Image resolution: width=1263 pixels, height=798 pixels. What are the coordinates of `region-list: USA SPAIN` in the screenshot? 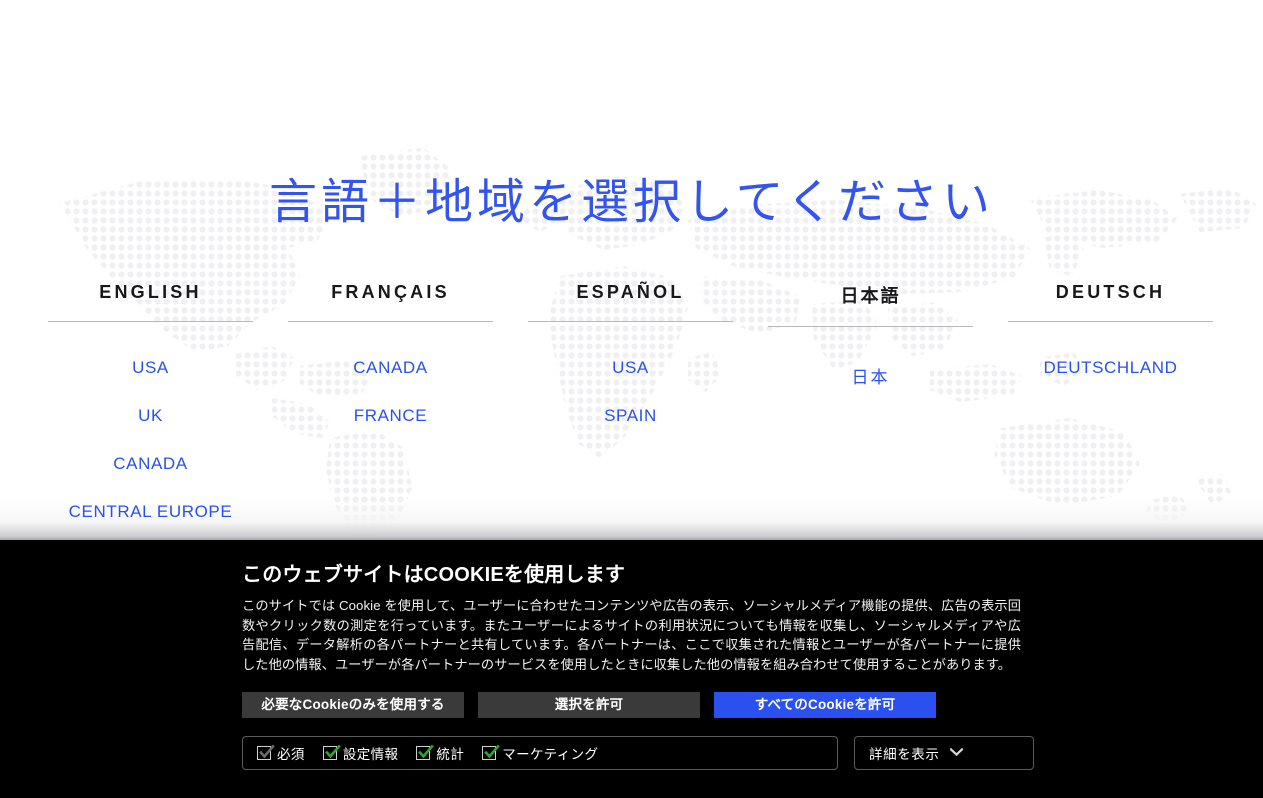 It's located at (630, 381).